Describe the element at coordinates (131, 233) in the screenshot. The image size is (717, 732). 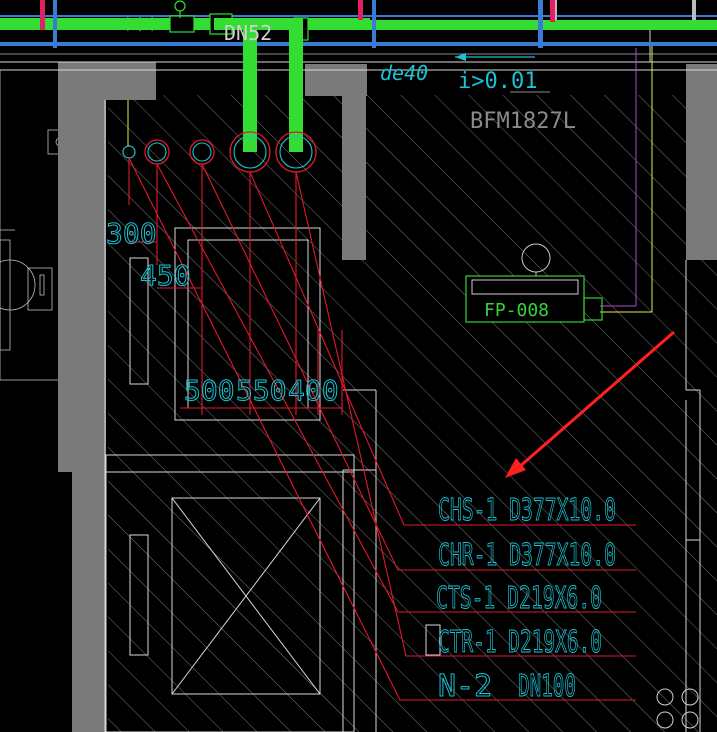
I see `dim-300: 300` at that location.